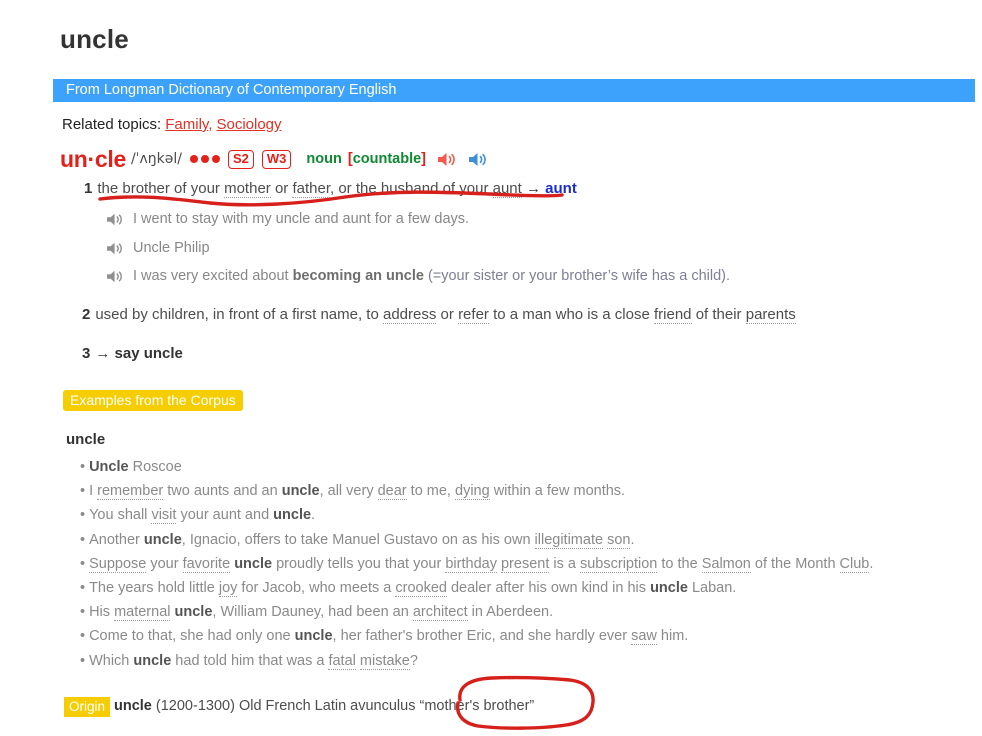 The width and height of the screenshot is (982, 736). Describe the element at coordinates (102, 612) in the screenshot. I see `corpus-text: His` at that location.